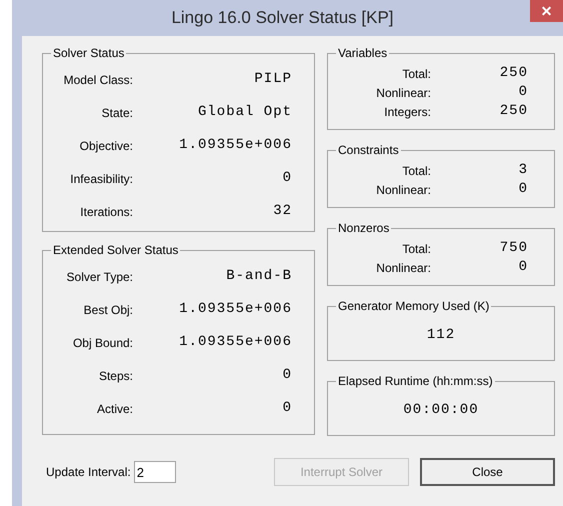 This screenshot has height=506, width=563. I want to click on group-title: Generator Memory Used (K), so click(414, 306).